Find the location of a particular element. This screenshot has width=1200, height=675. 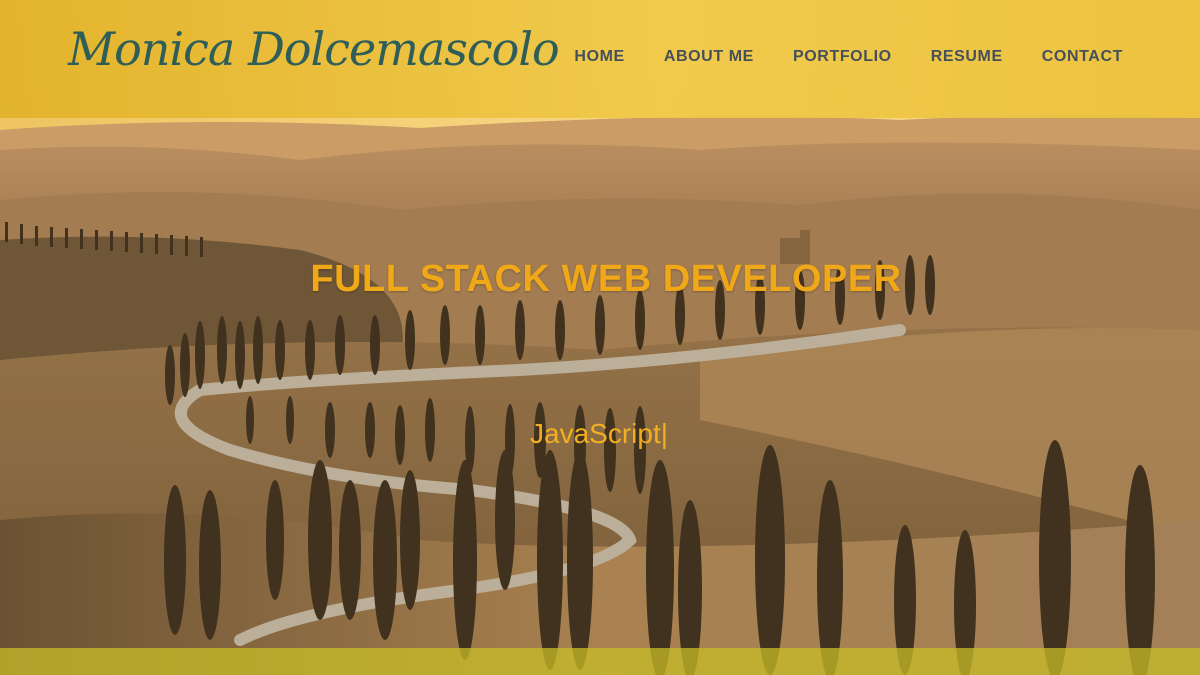

nav-contact: CONTACT is located at coordinates (1082, 57).